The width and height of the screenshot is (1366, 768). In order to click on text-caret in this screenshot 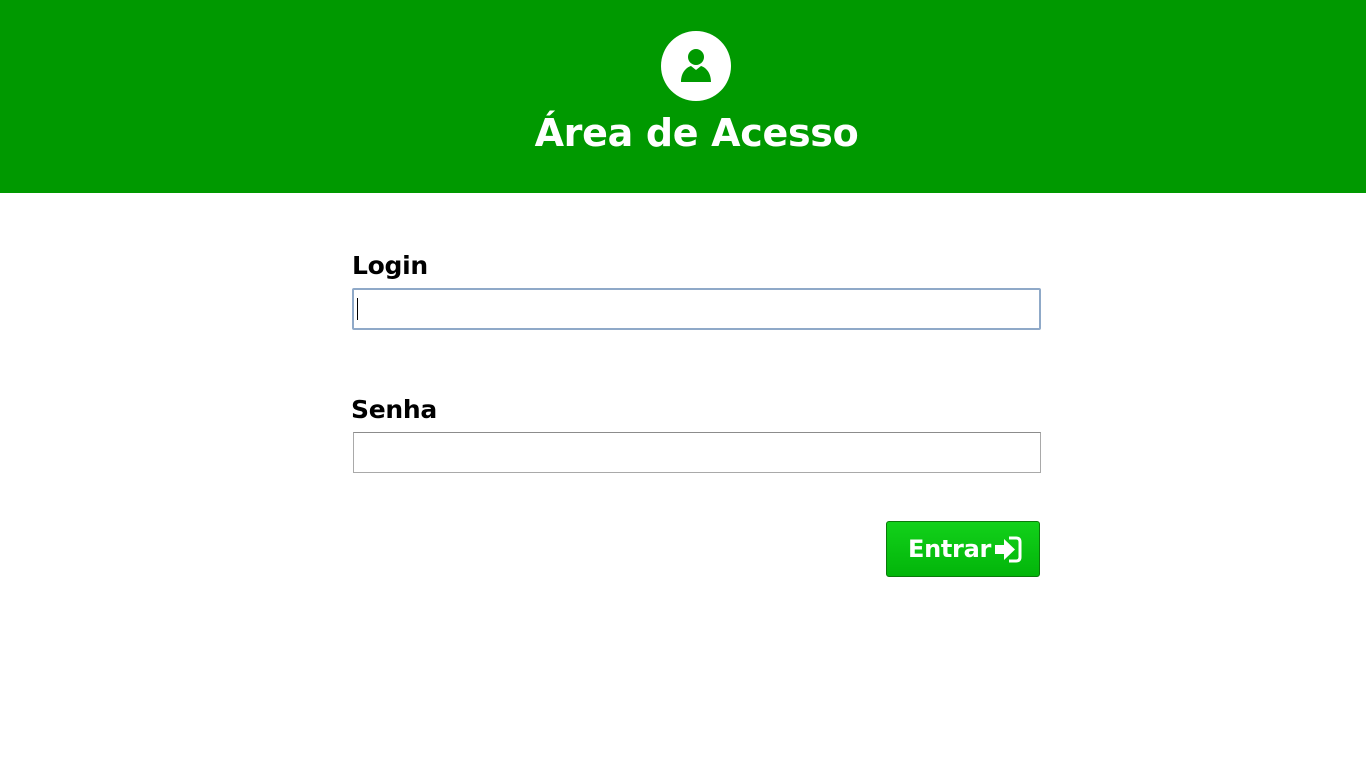, I will do `click(357, 309)`.